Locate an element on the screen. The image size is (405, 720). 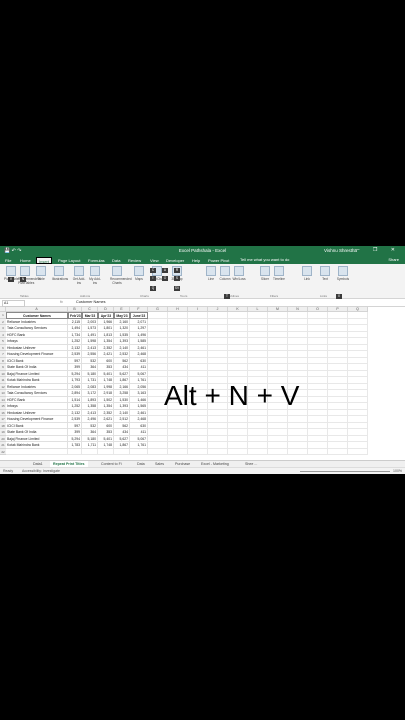
ribbon-button-label: Line is located at coordinates (211, 279).